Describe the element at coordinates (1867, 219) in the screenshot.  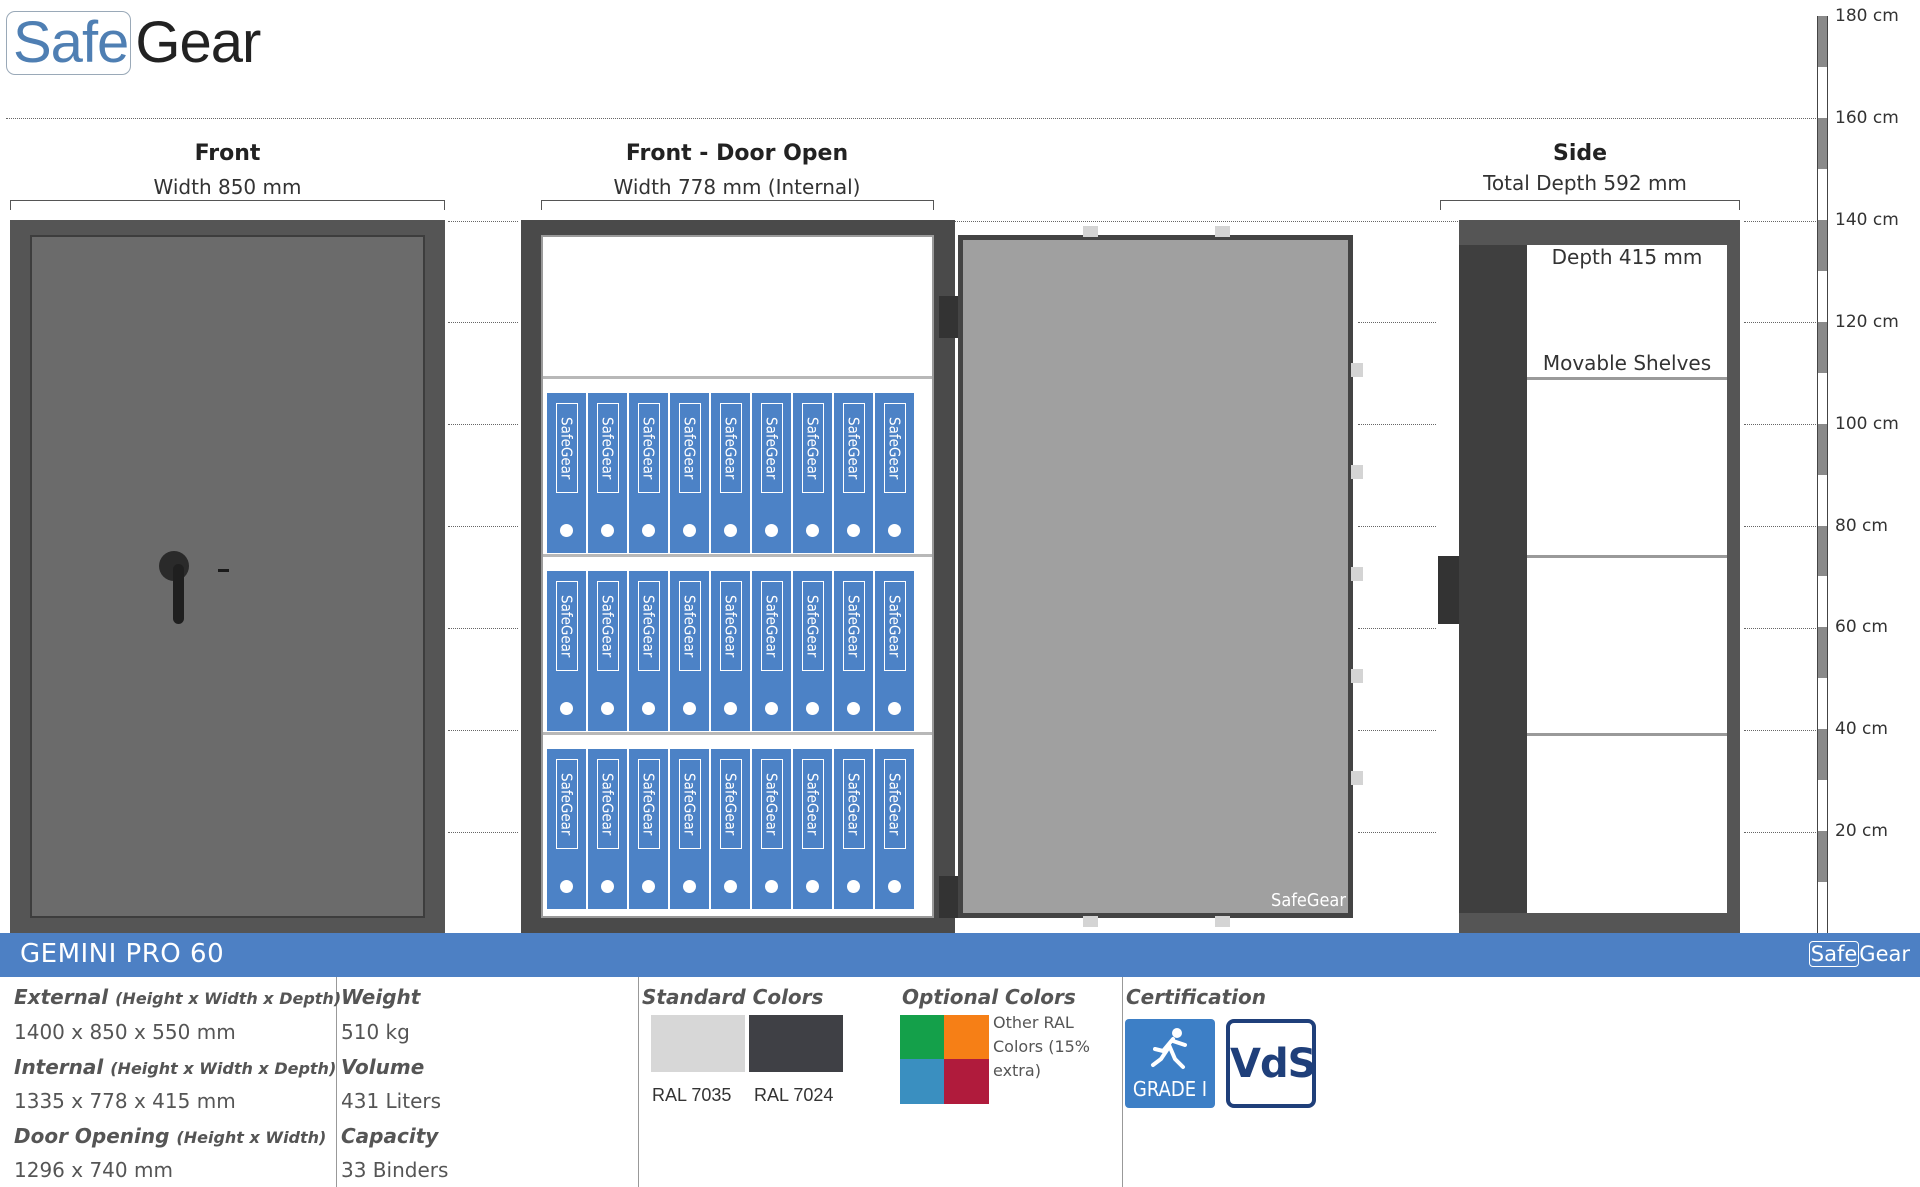
I see `ruler-label: 140 cm` at that location.